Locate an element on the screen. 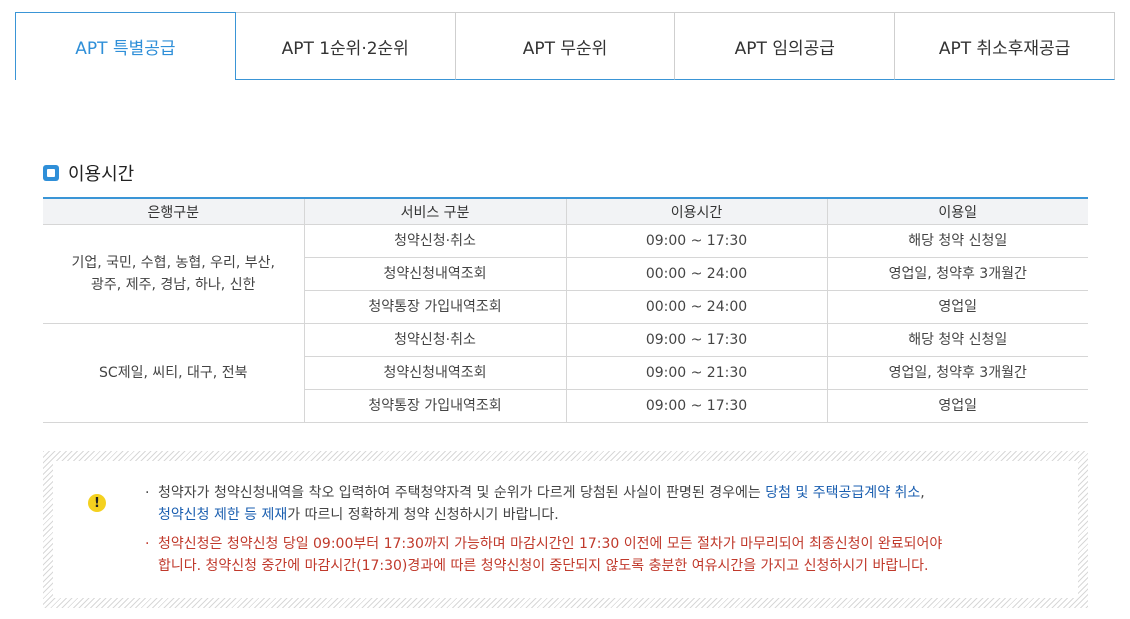 This screenshot has height=619, width=1130. notice-text: 가 따르니 정확하게 청약 신청하시기 바랍니다. is located at coordinates (423, 515).